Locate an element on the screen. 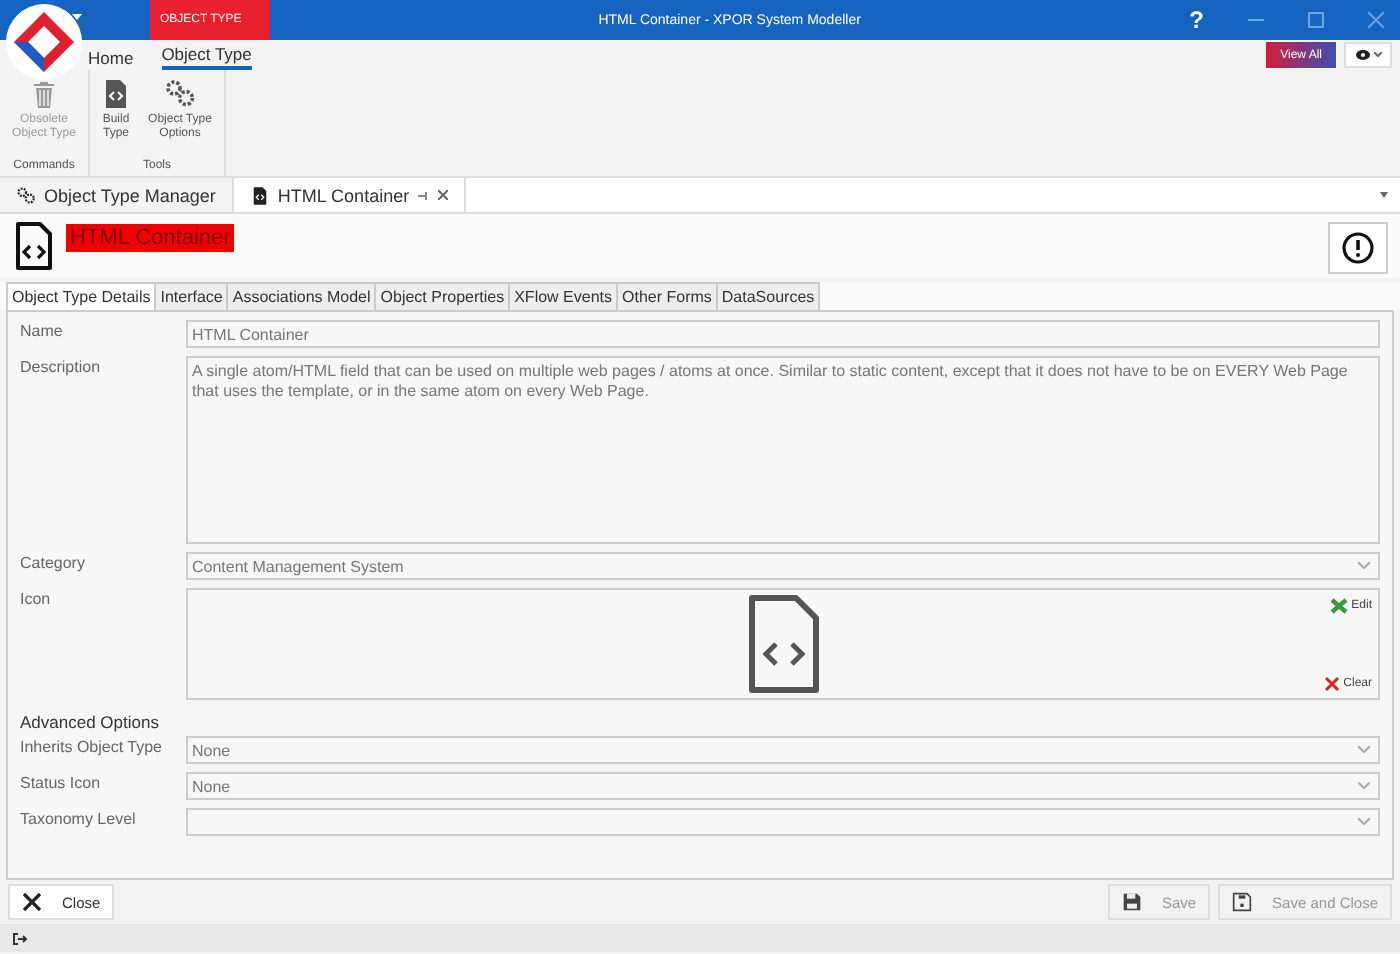 This screenshot has width=1400, height=954. form-tab: Associations Model is located at coordinates (301, 296).